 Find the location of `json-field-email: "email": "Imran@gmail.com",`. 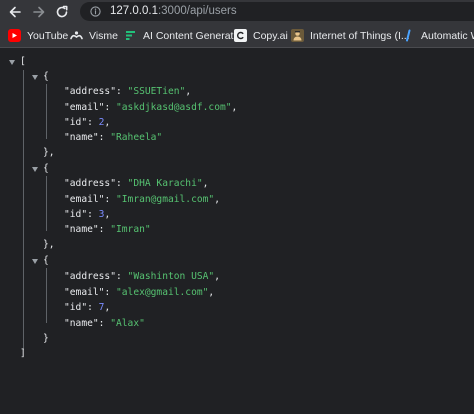

json-field-email: "email": "Imran@gmail.com", is located at coordinates (142, 199).